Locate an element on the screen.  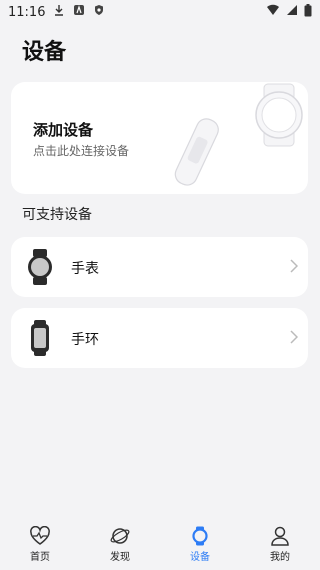
device-item-watch: 手表 is located at coordinates (159, 267).